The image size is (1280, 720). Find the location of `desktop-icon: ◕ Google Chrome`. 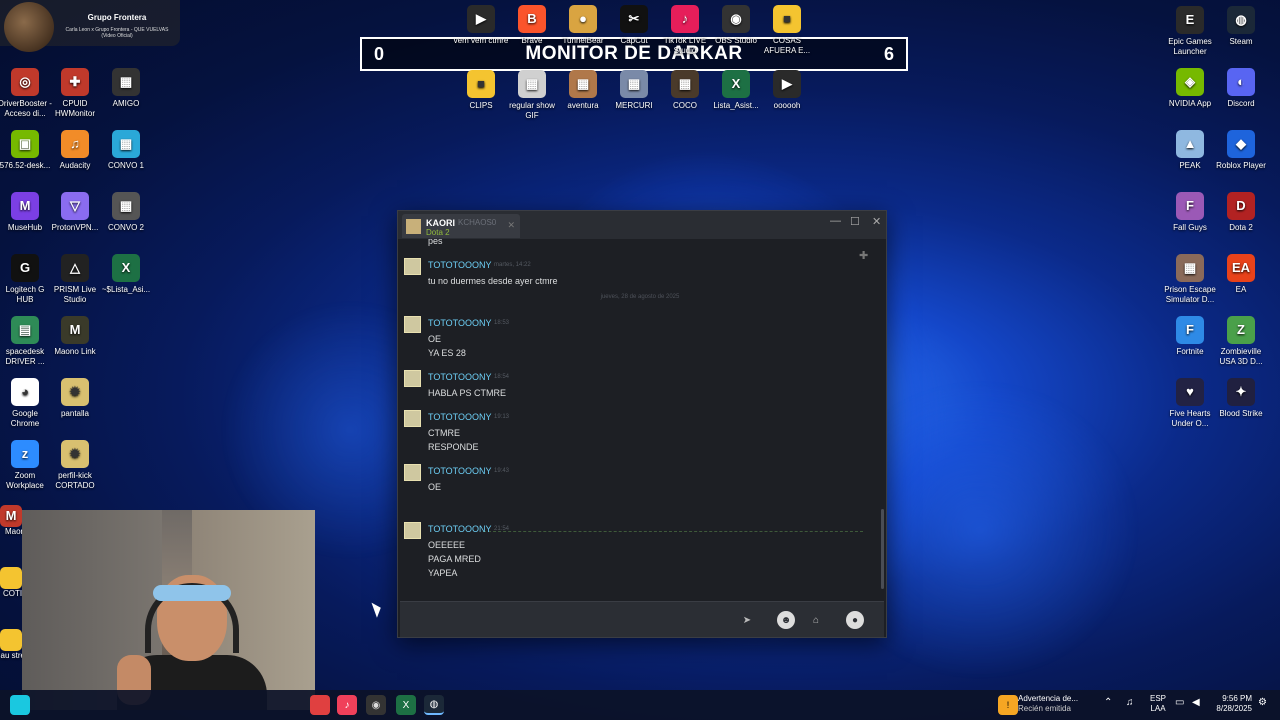

desktop-icon: ◕ Google Chrome is located at coordinates (26, 403).